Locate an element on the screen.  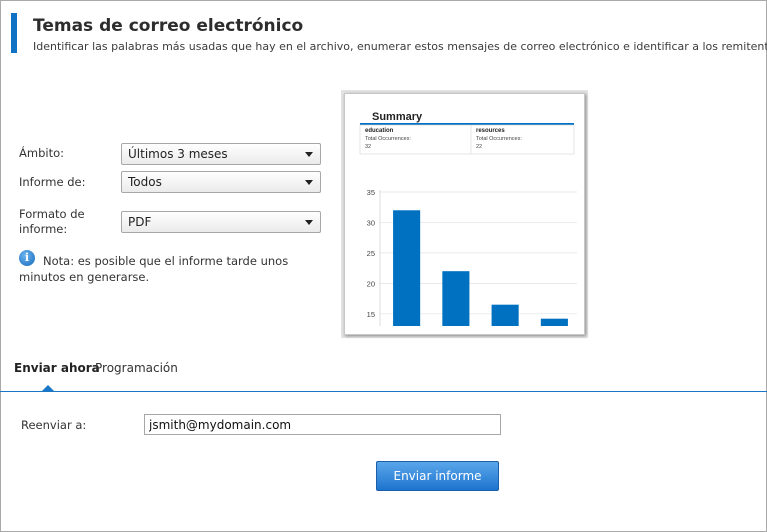
scope-select: Últimos 3 meses is located at coordinates (221, 154).